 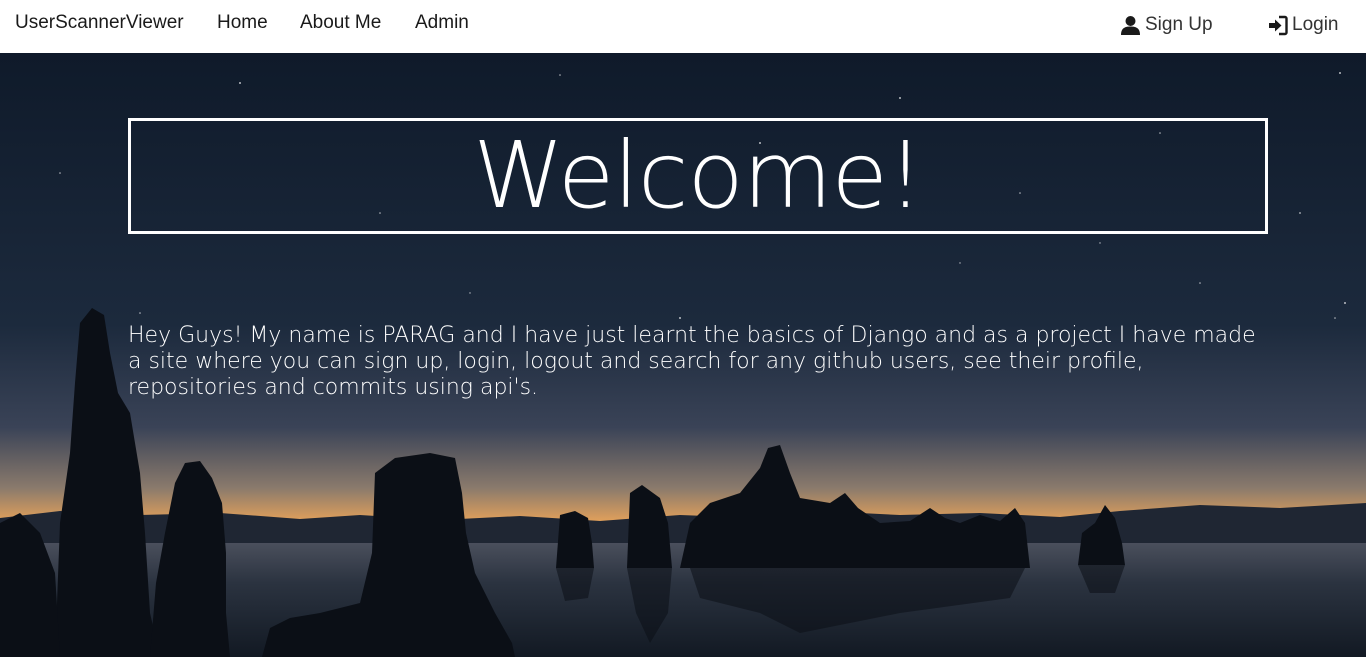 What do you see at coordinates (442, 23) in the screenshot?
I see `nav-admin-link: Admin` at bounding box center [442, 23].